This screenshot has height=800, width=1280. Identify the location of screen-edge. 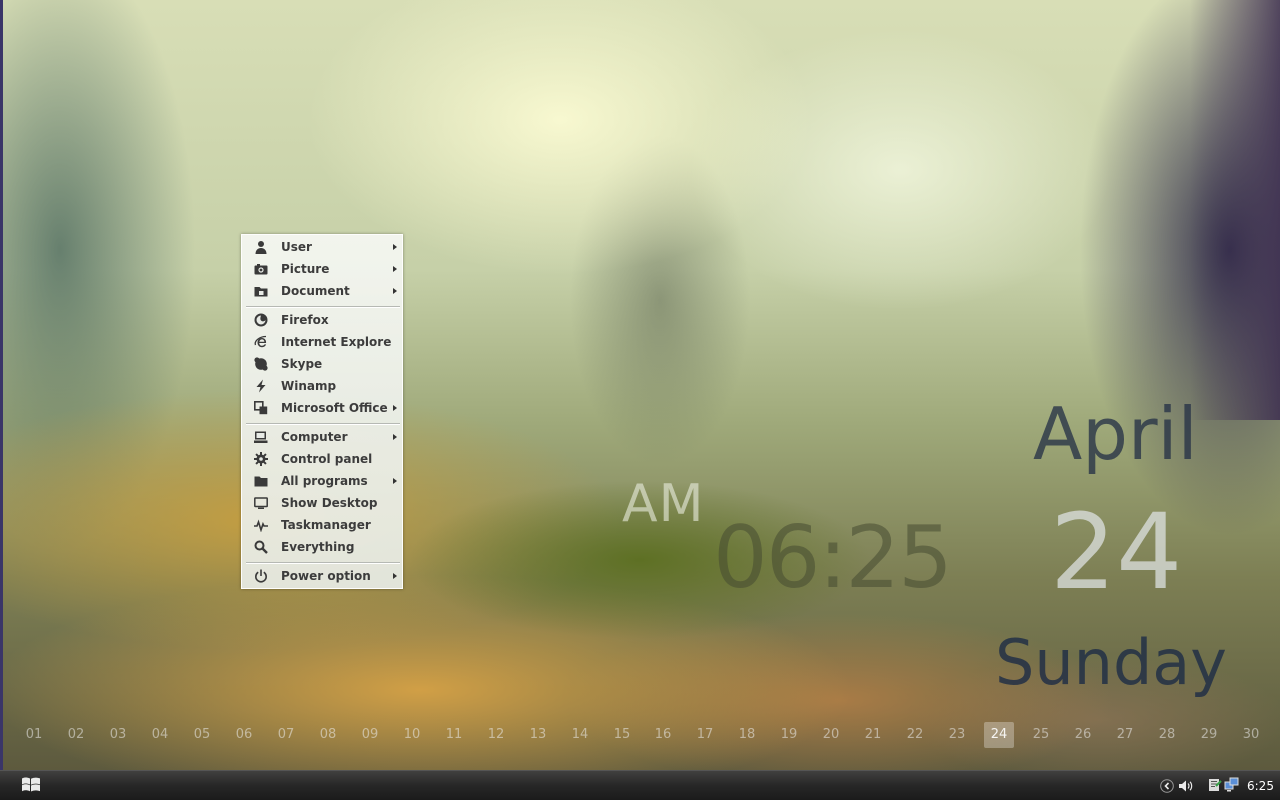
(1, 385).